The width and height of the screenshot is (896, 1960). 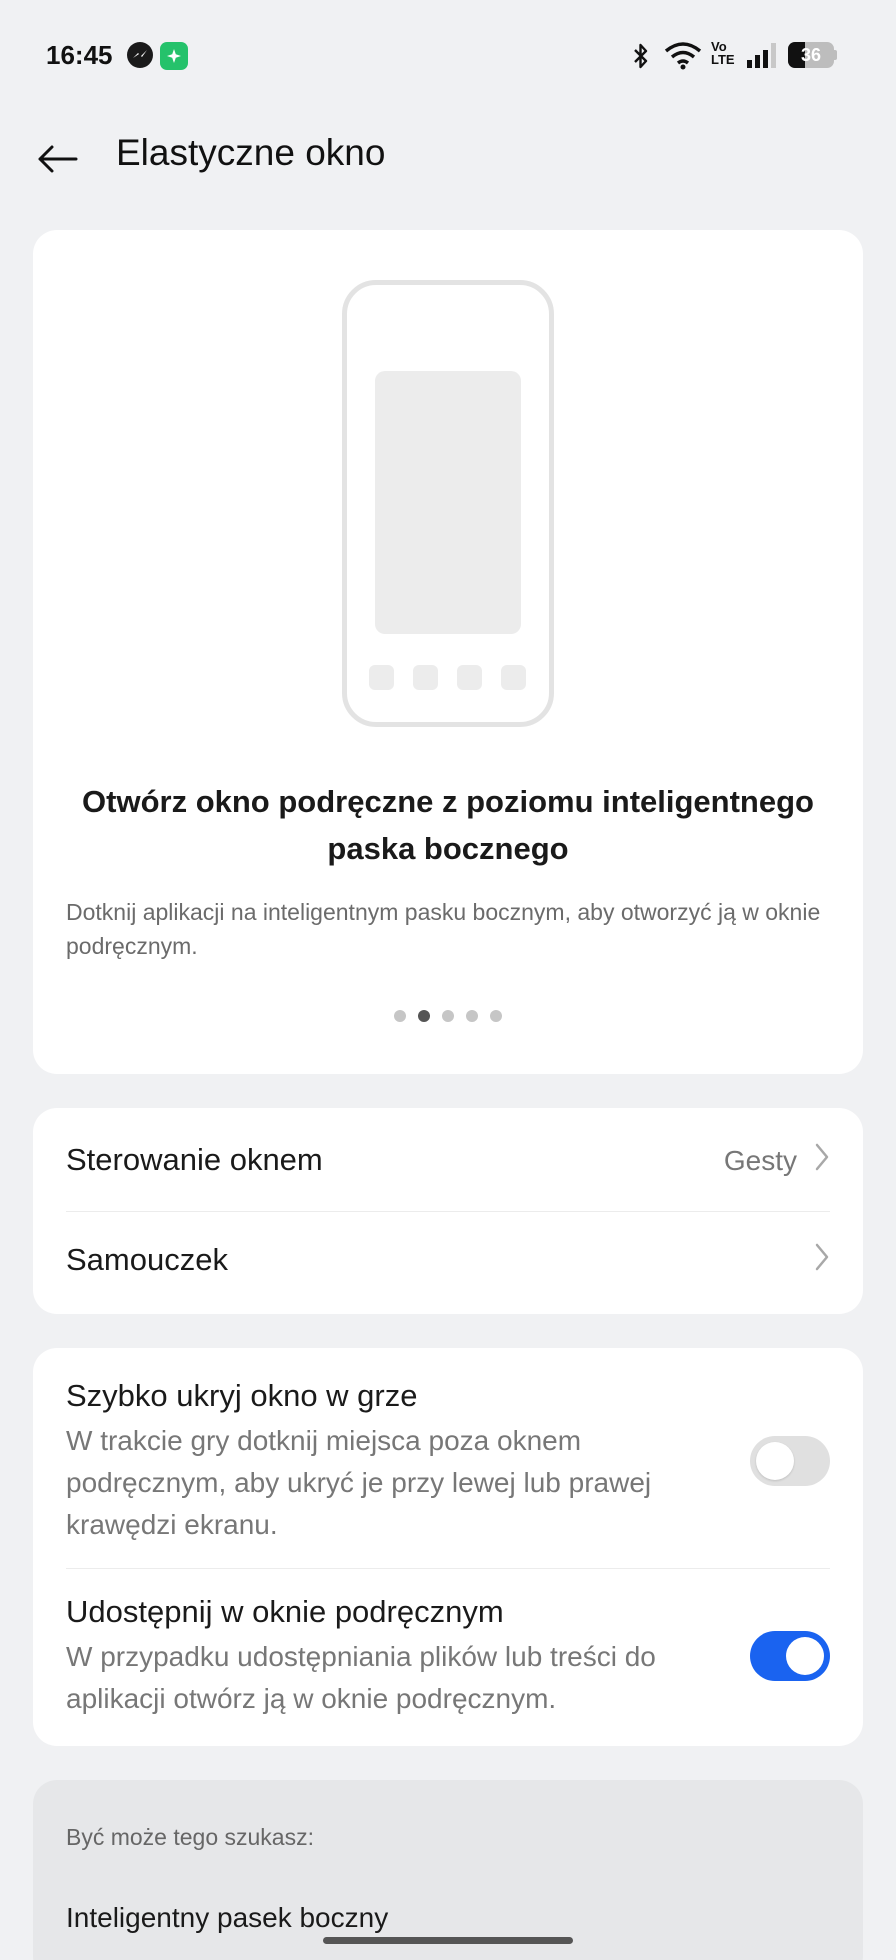 What do you see at coordinates (190, 1837) in the screenshot?
I see `suggestions-header: Być może tego szukasz:` at bounding box center [190, 1837].